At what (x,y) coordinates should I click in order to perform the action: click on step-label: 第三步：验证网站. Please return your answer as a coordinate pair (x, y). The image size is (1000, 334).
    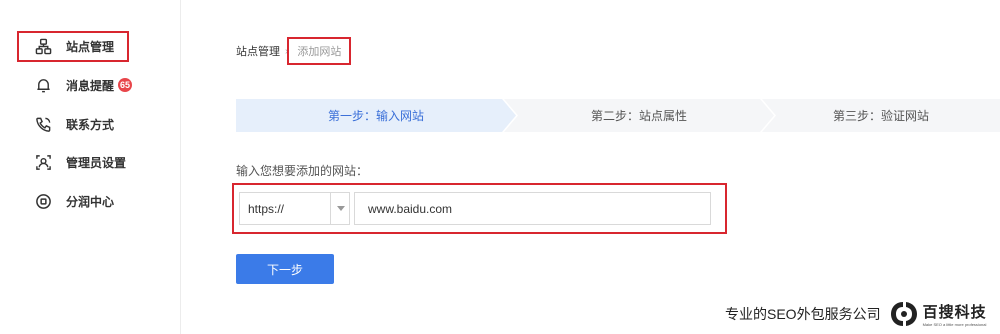
    Looking at the image, I should click on (880, 116).